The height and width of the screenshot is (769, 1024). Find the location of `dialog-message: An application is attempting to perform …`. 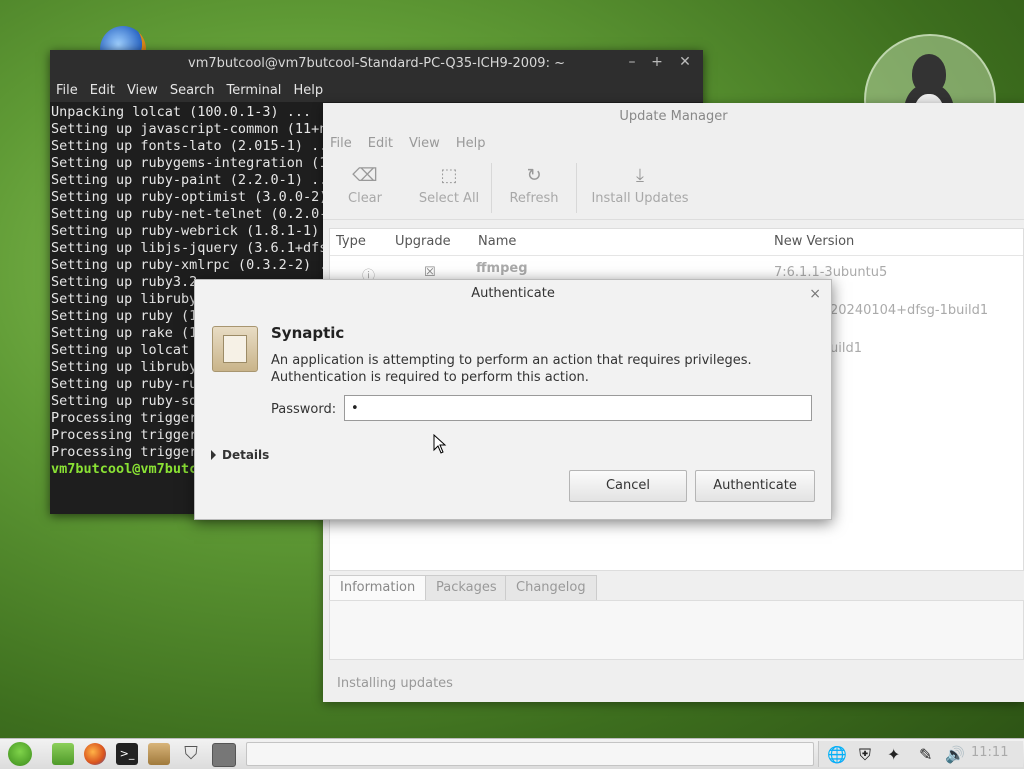

dialog-message: An application is attempting to perform … is located at coordinates (511, 369).